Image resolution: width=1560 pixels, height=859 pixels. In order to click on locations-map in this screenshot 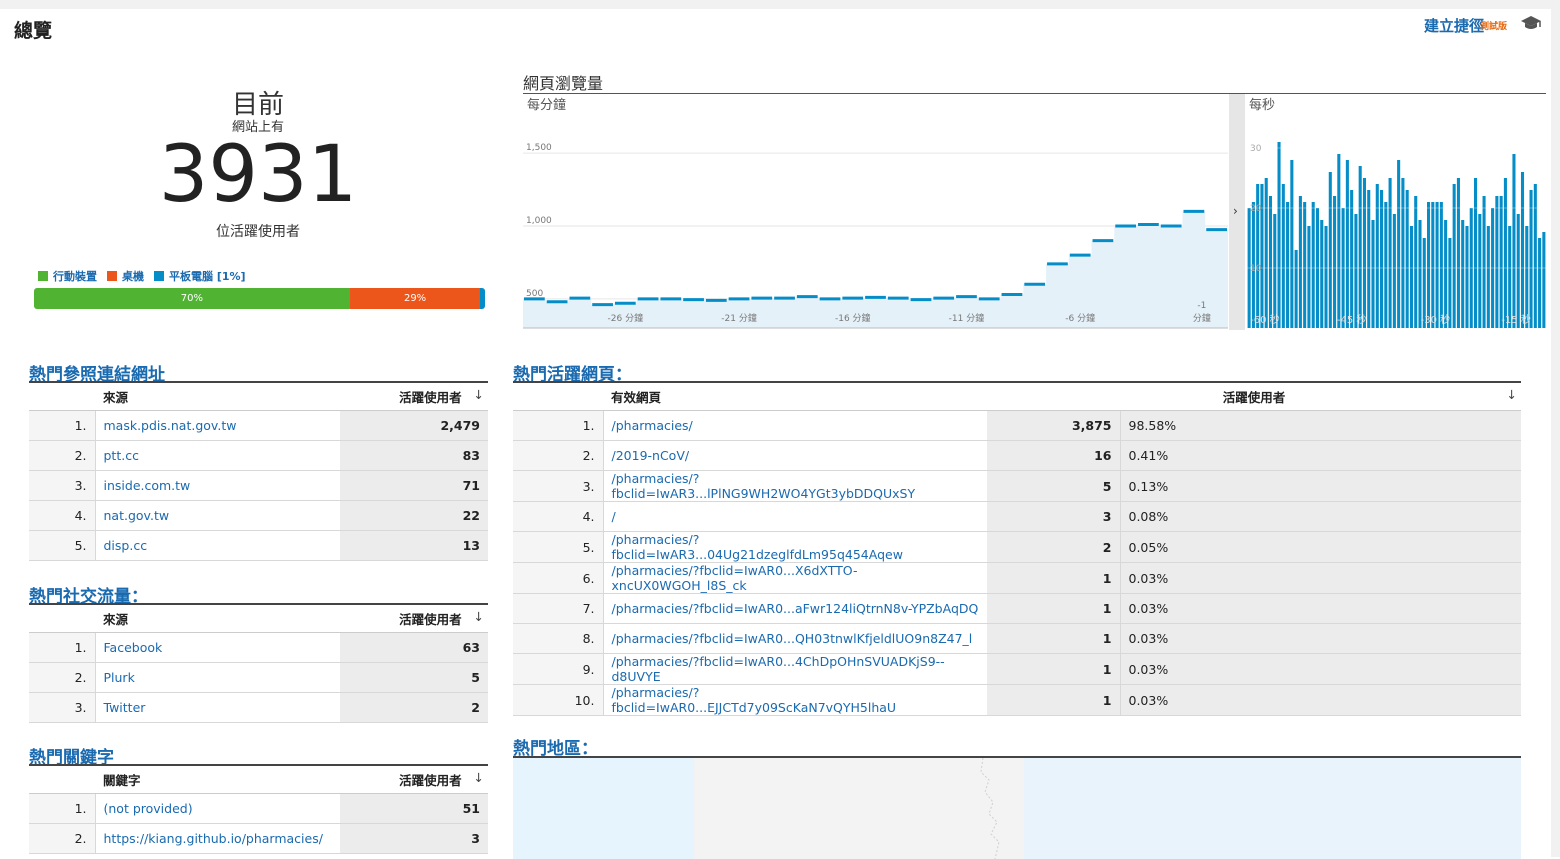, I will do `click(1017, 807)`.